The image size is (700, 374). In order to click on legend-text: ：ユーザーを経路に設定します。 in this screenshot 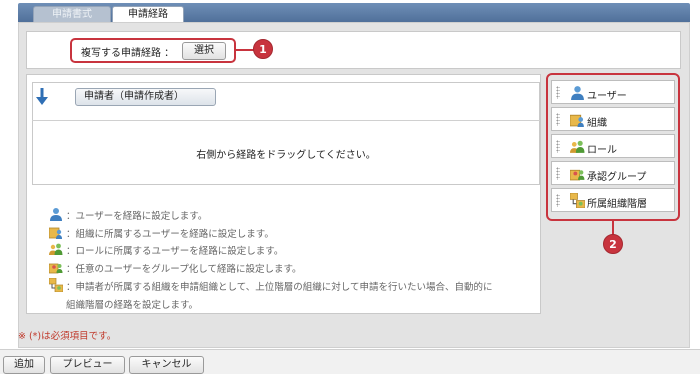, I will do `click(137, 216)`.